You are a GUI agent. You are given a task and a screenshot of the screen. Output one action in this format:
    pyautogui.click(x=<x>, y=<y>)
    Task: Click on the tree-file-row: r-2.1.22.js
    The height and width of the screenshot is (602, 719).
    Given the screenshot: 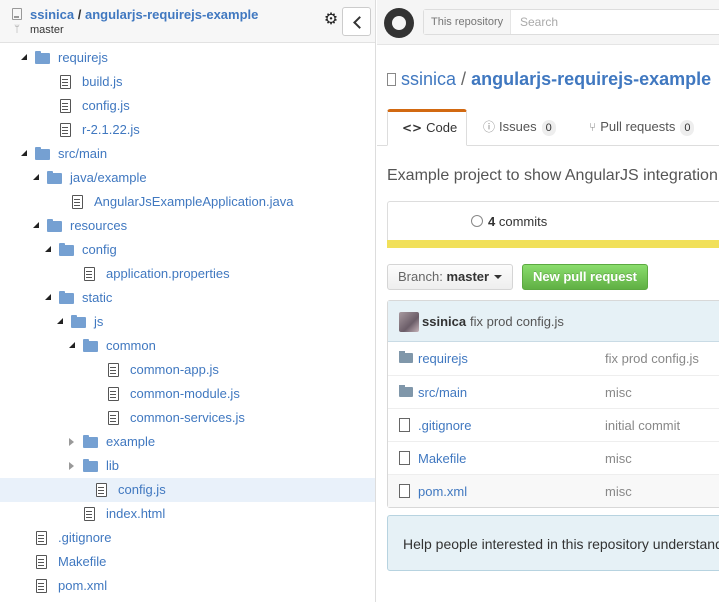 What is the action you would take?
    pyautogui.click(x=187, y=130)
    